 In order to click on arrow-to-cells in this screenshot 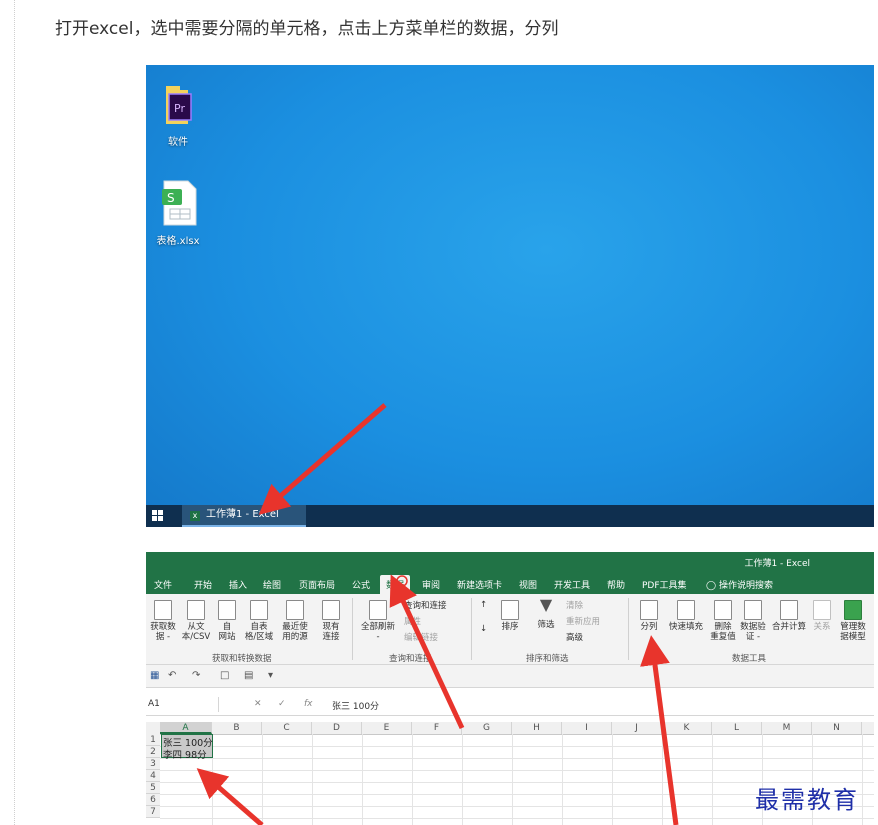, I will do `click(230, 796)`.